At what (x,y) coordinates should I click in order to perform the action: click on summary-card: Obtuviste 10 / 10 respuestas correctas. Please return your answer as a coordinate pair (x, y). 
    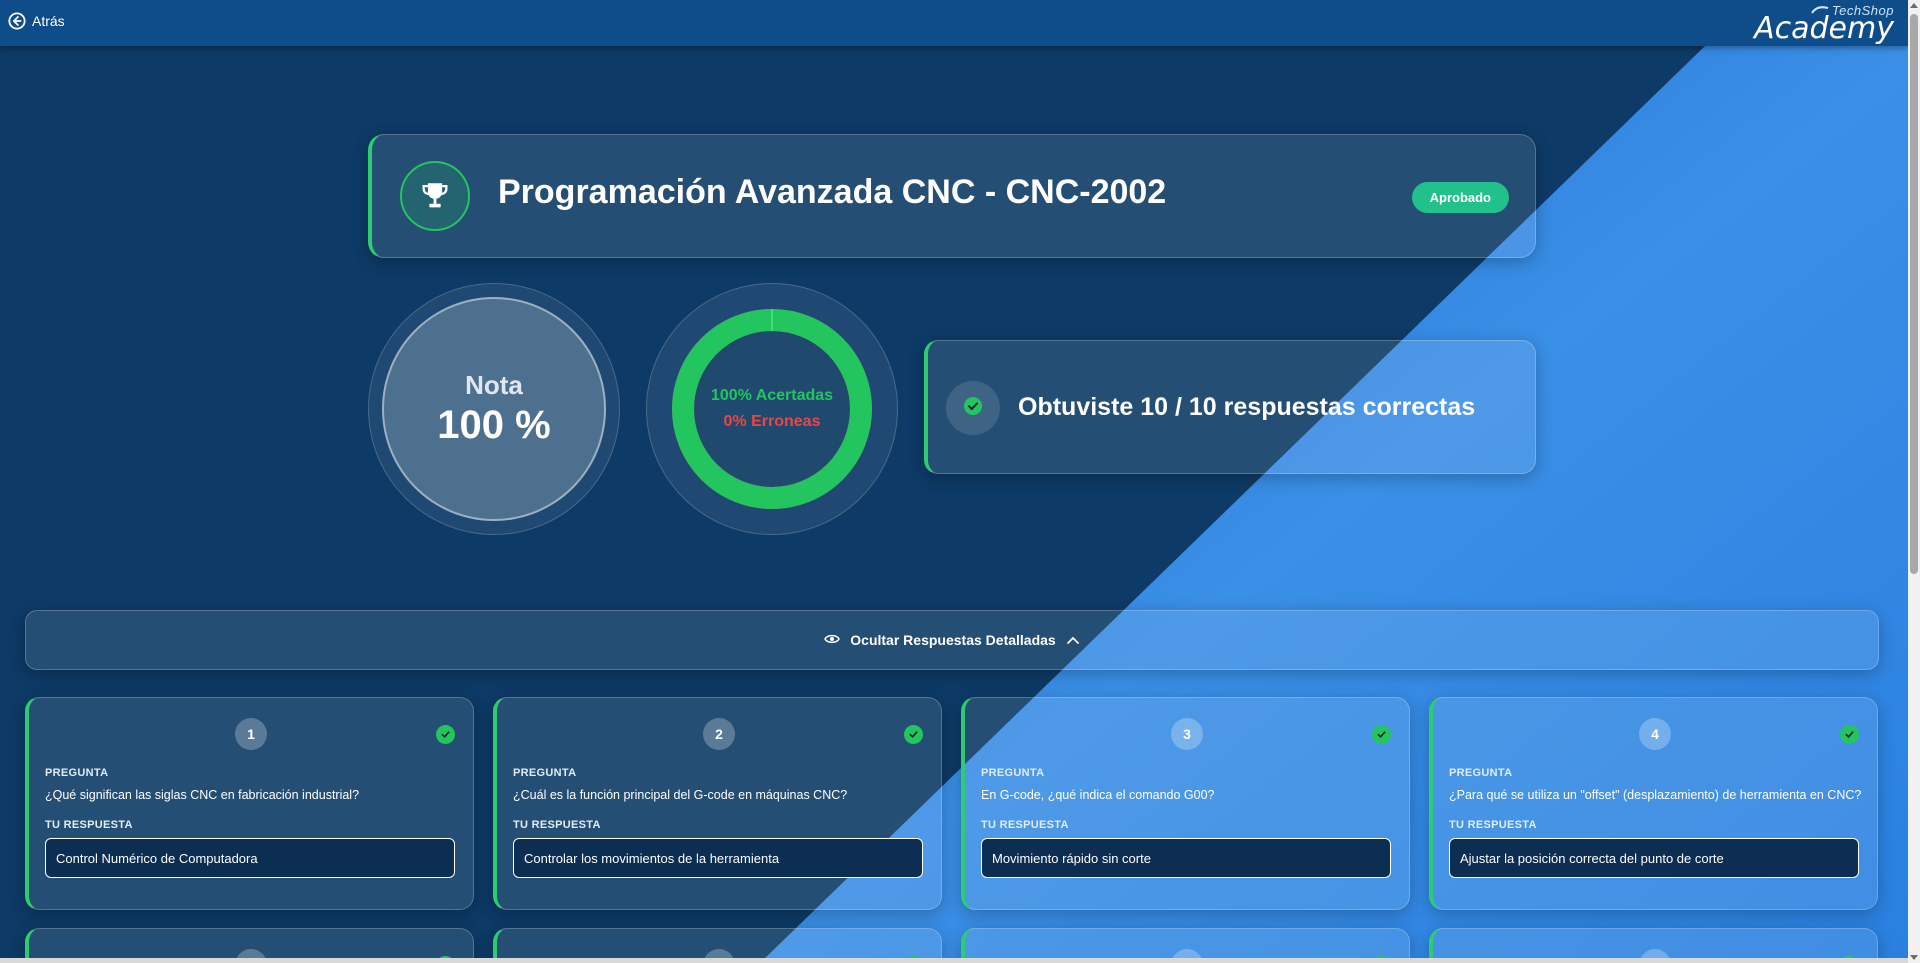
    Looking at the image, I should click on (1230, 407).